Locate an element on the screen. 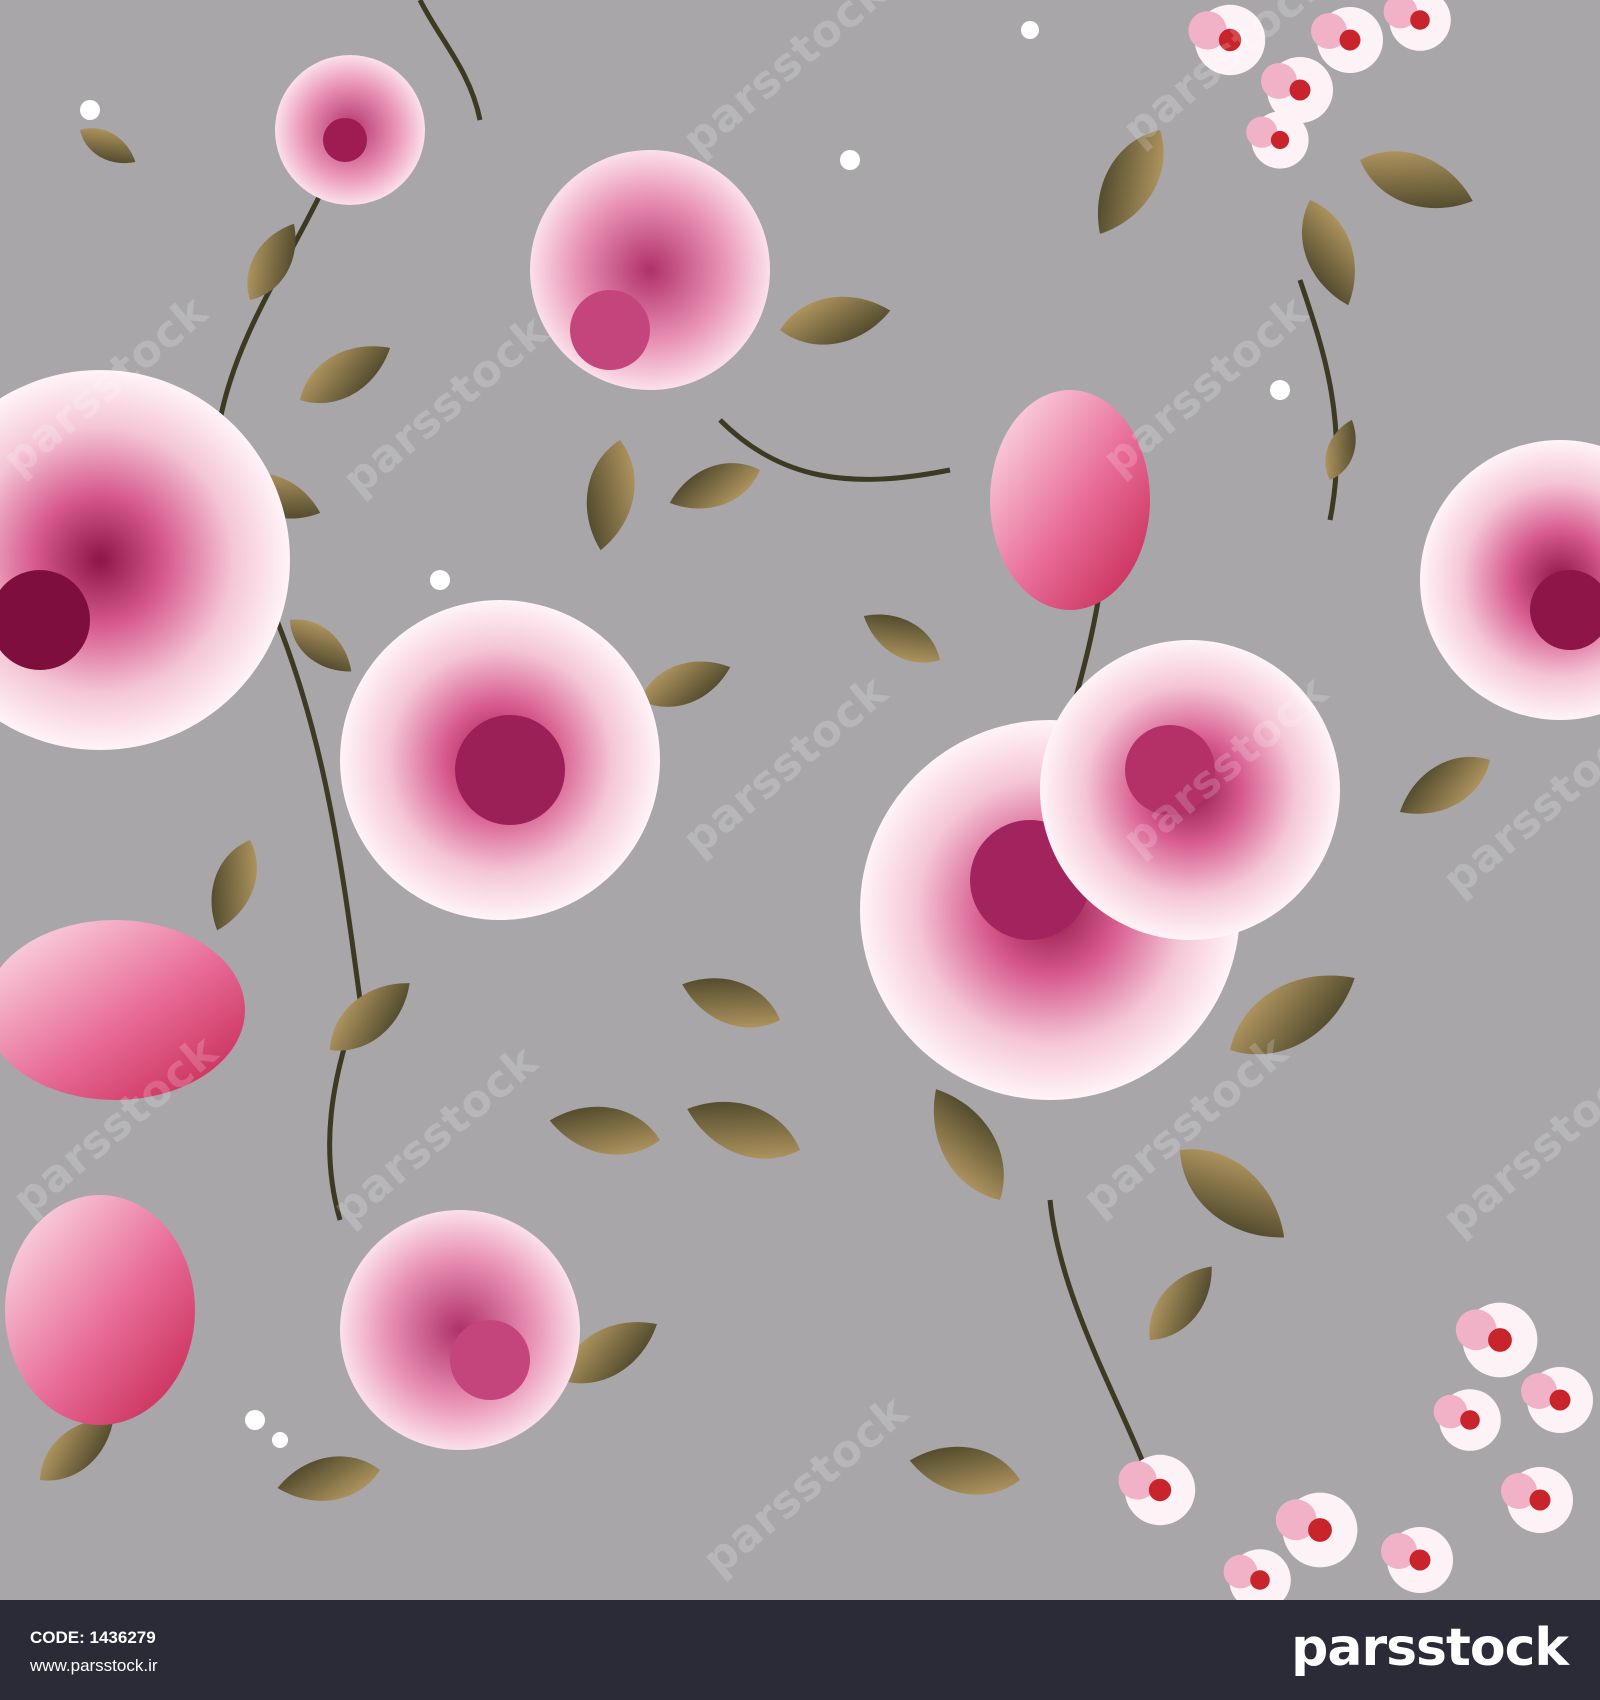 This screenshot has width=1600, height=1700. site-url: www.parsstock.ir is located at coordinates (94, 1665).